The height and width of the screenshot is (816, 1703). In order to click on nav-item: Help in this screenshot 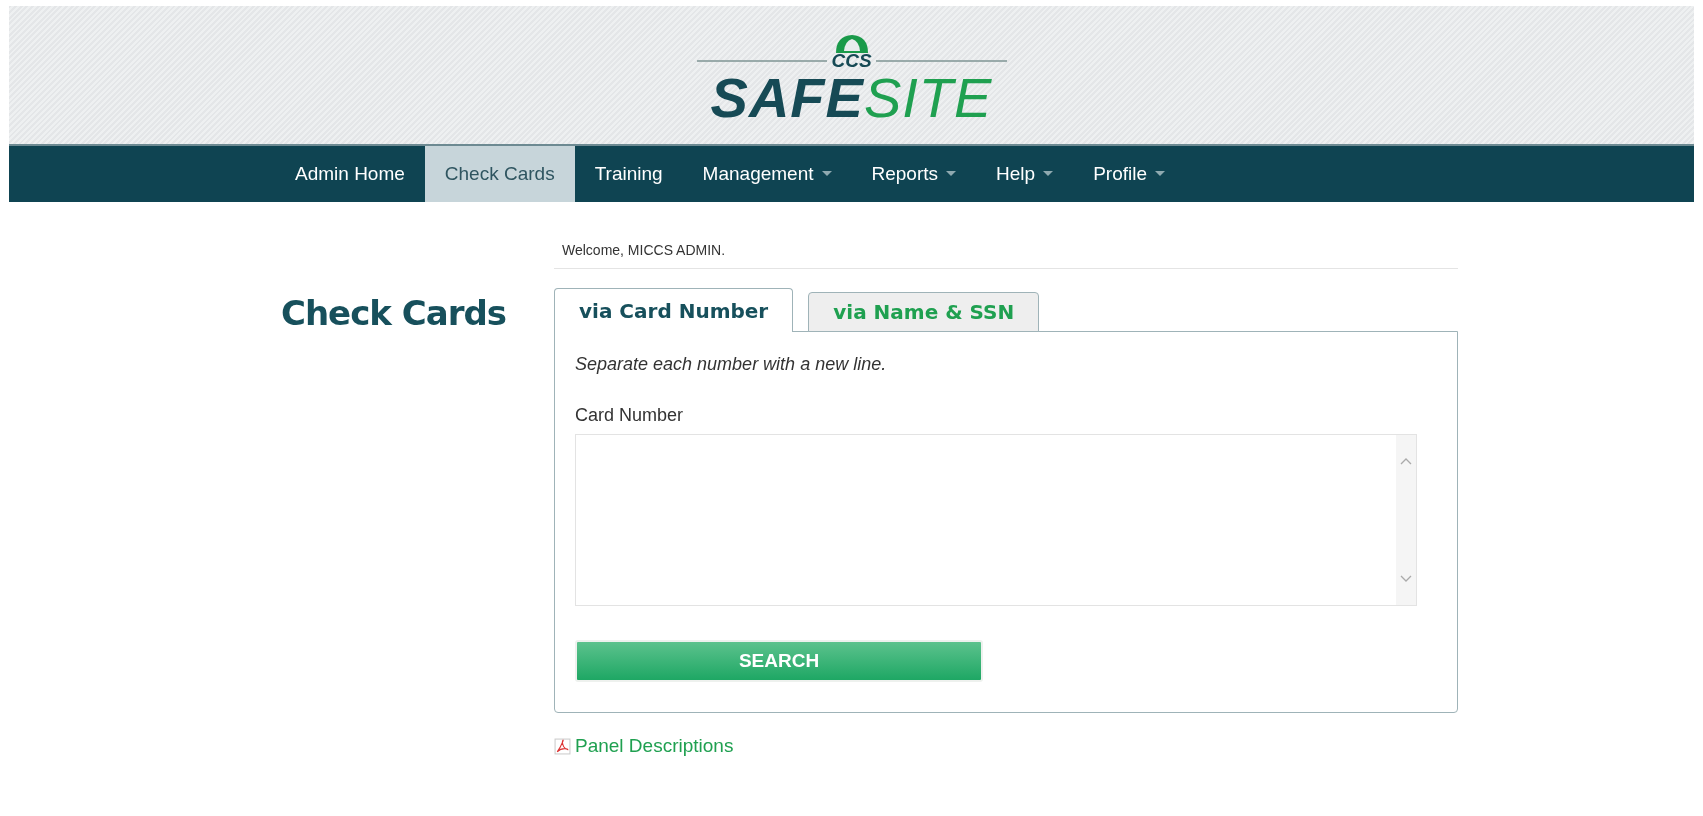, I will do `click(1025, 174)`.